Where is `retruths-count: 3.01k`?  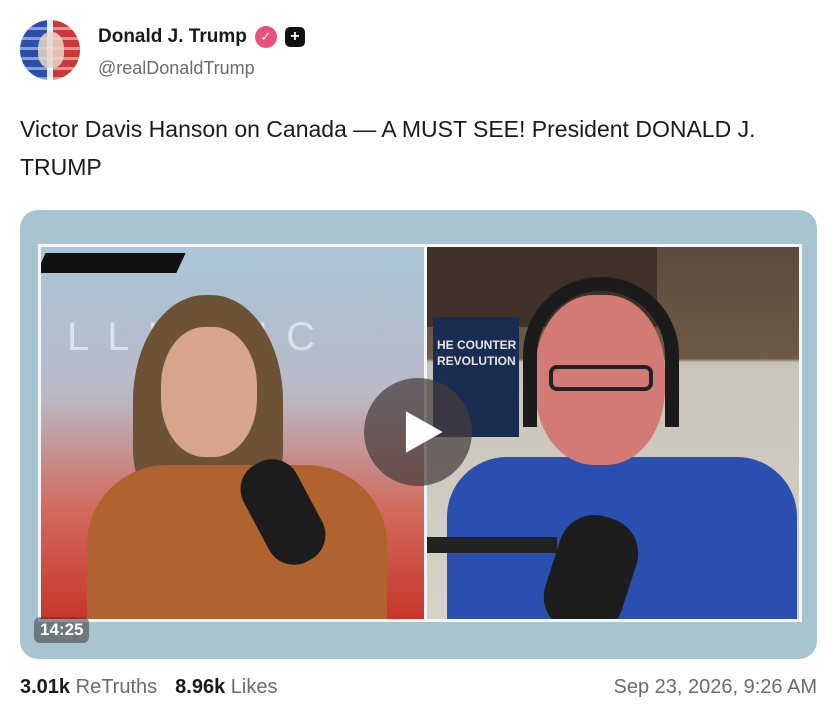 retruths-count: 3.01k is located at coordinates (45, 687).